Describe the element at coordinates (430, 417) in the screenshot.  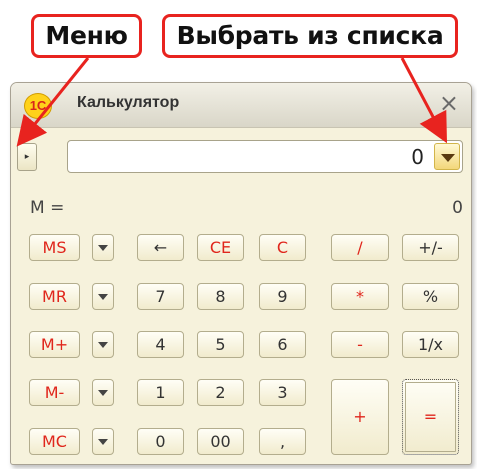
I see `equals-button: =` at that location.